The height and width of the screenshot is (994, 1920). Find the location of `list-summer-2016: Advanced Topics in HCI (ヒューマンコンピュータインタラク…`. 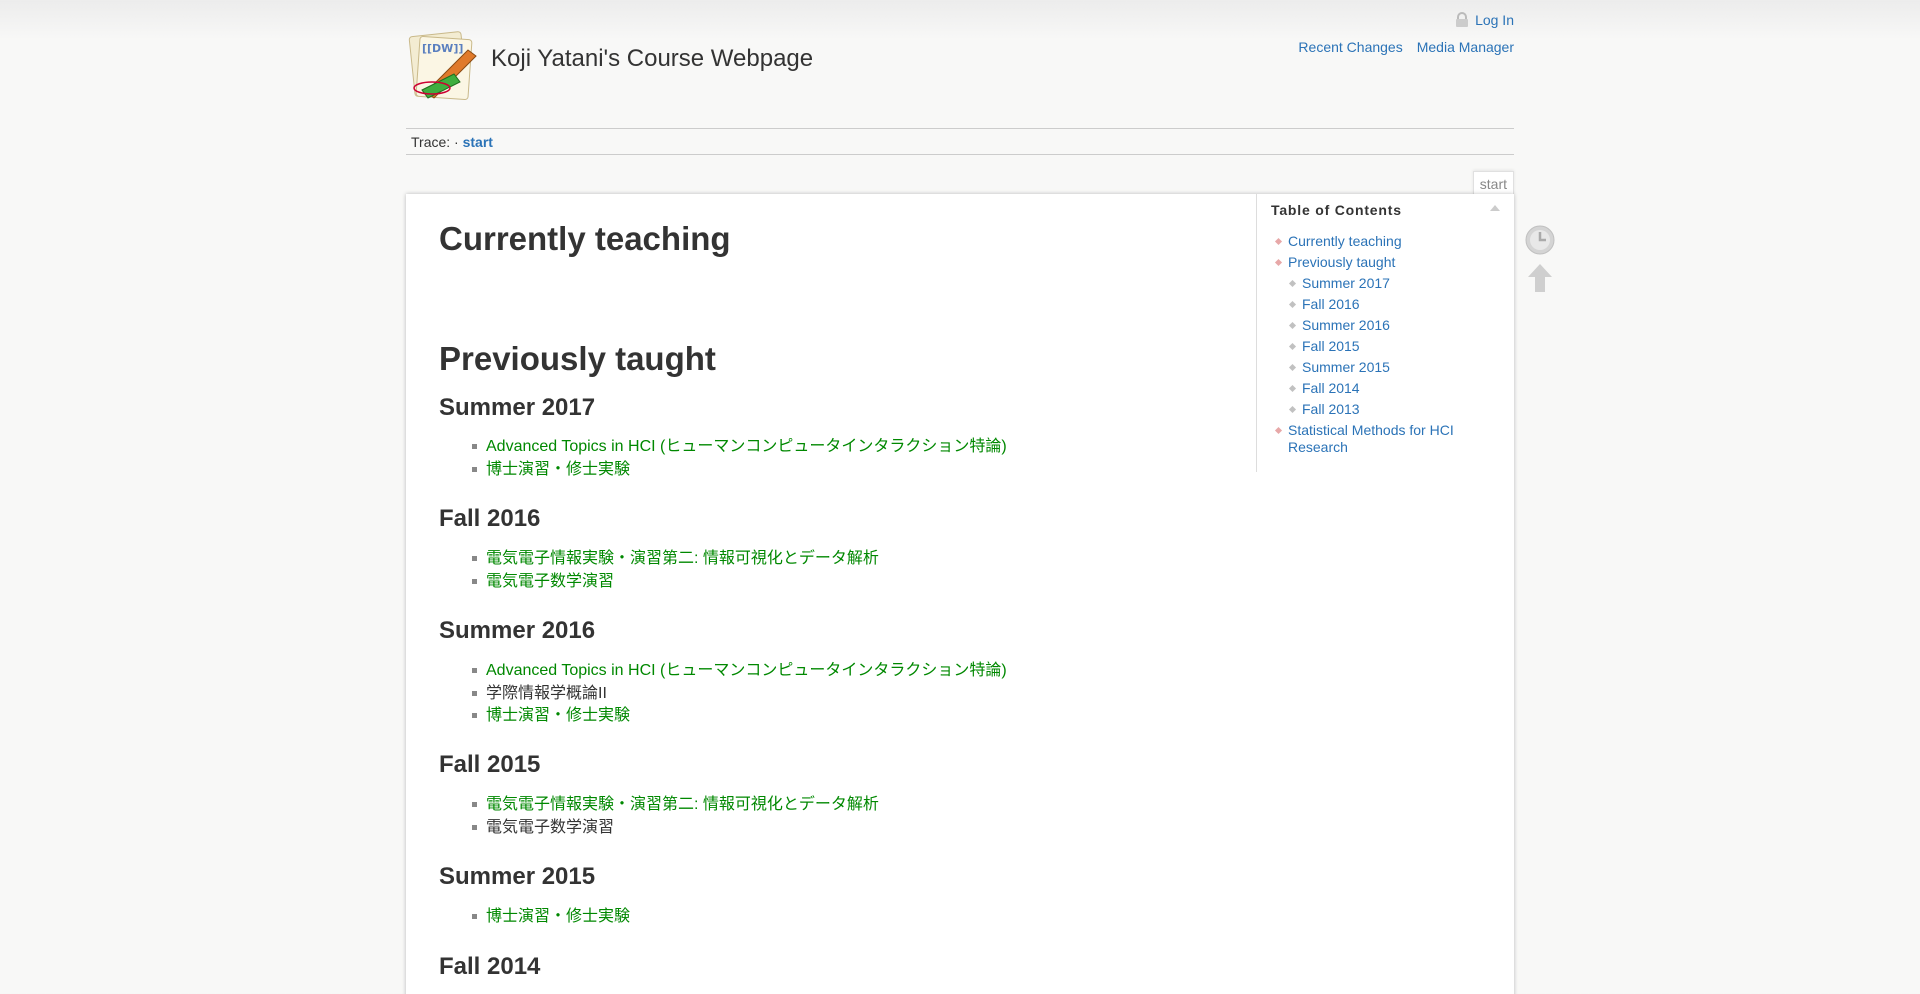

list-summer-2016: Advanced Topics in HCI (ヒューマンコンピュータインタラク… is located at coordinates (739, 694).